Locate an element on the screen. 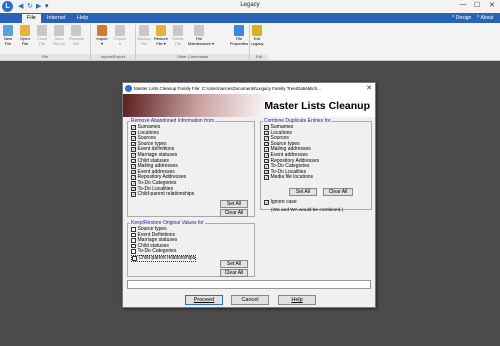  remove-box-child-parent-relationships: ✓ is located at coordinates (133, 194).